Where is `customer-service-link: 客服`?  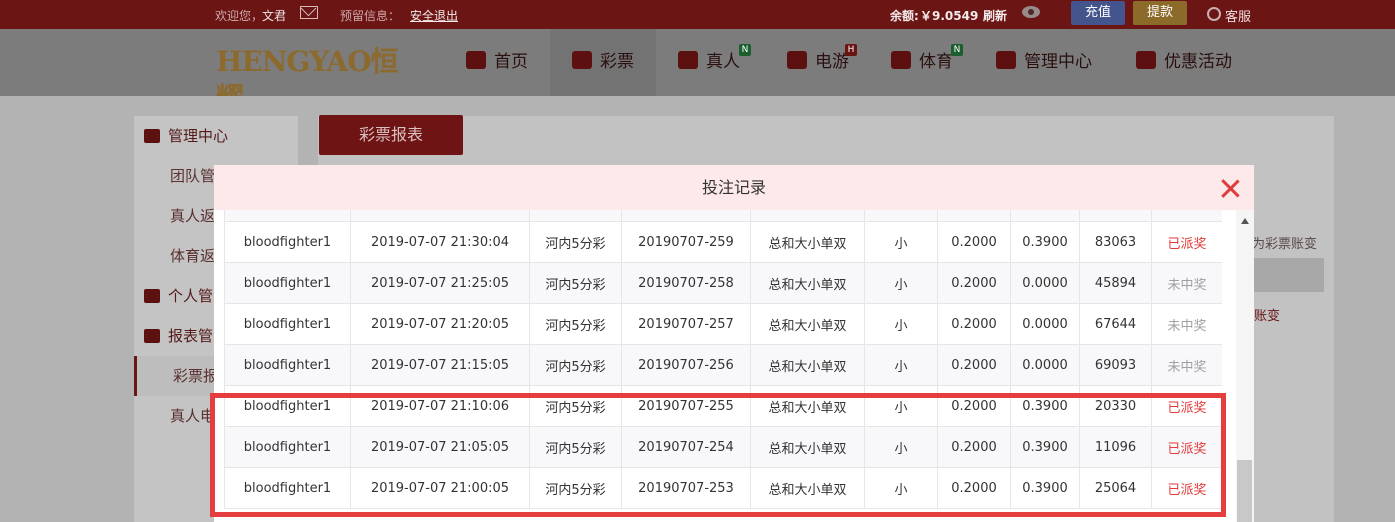
customer-service-link: 客服 is located at coordinates (1238, 15).